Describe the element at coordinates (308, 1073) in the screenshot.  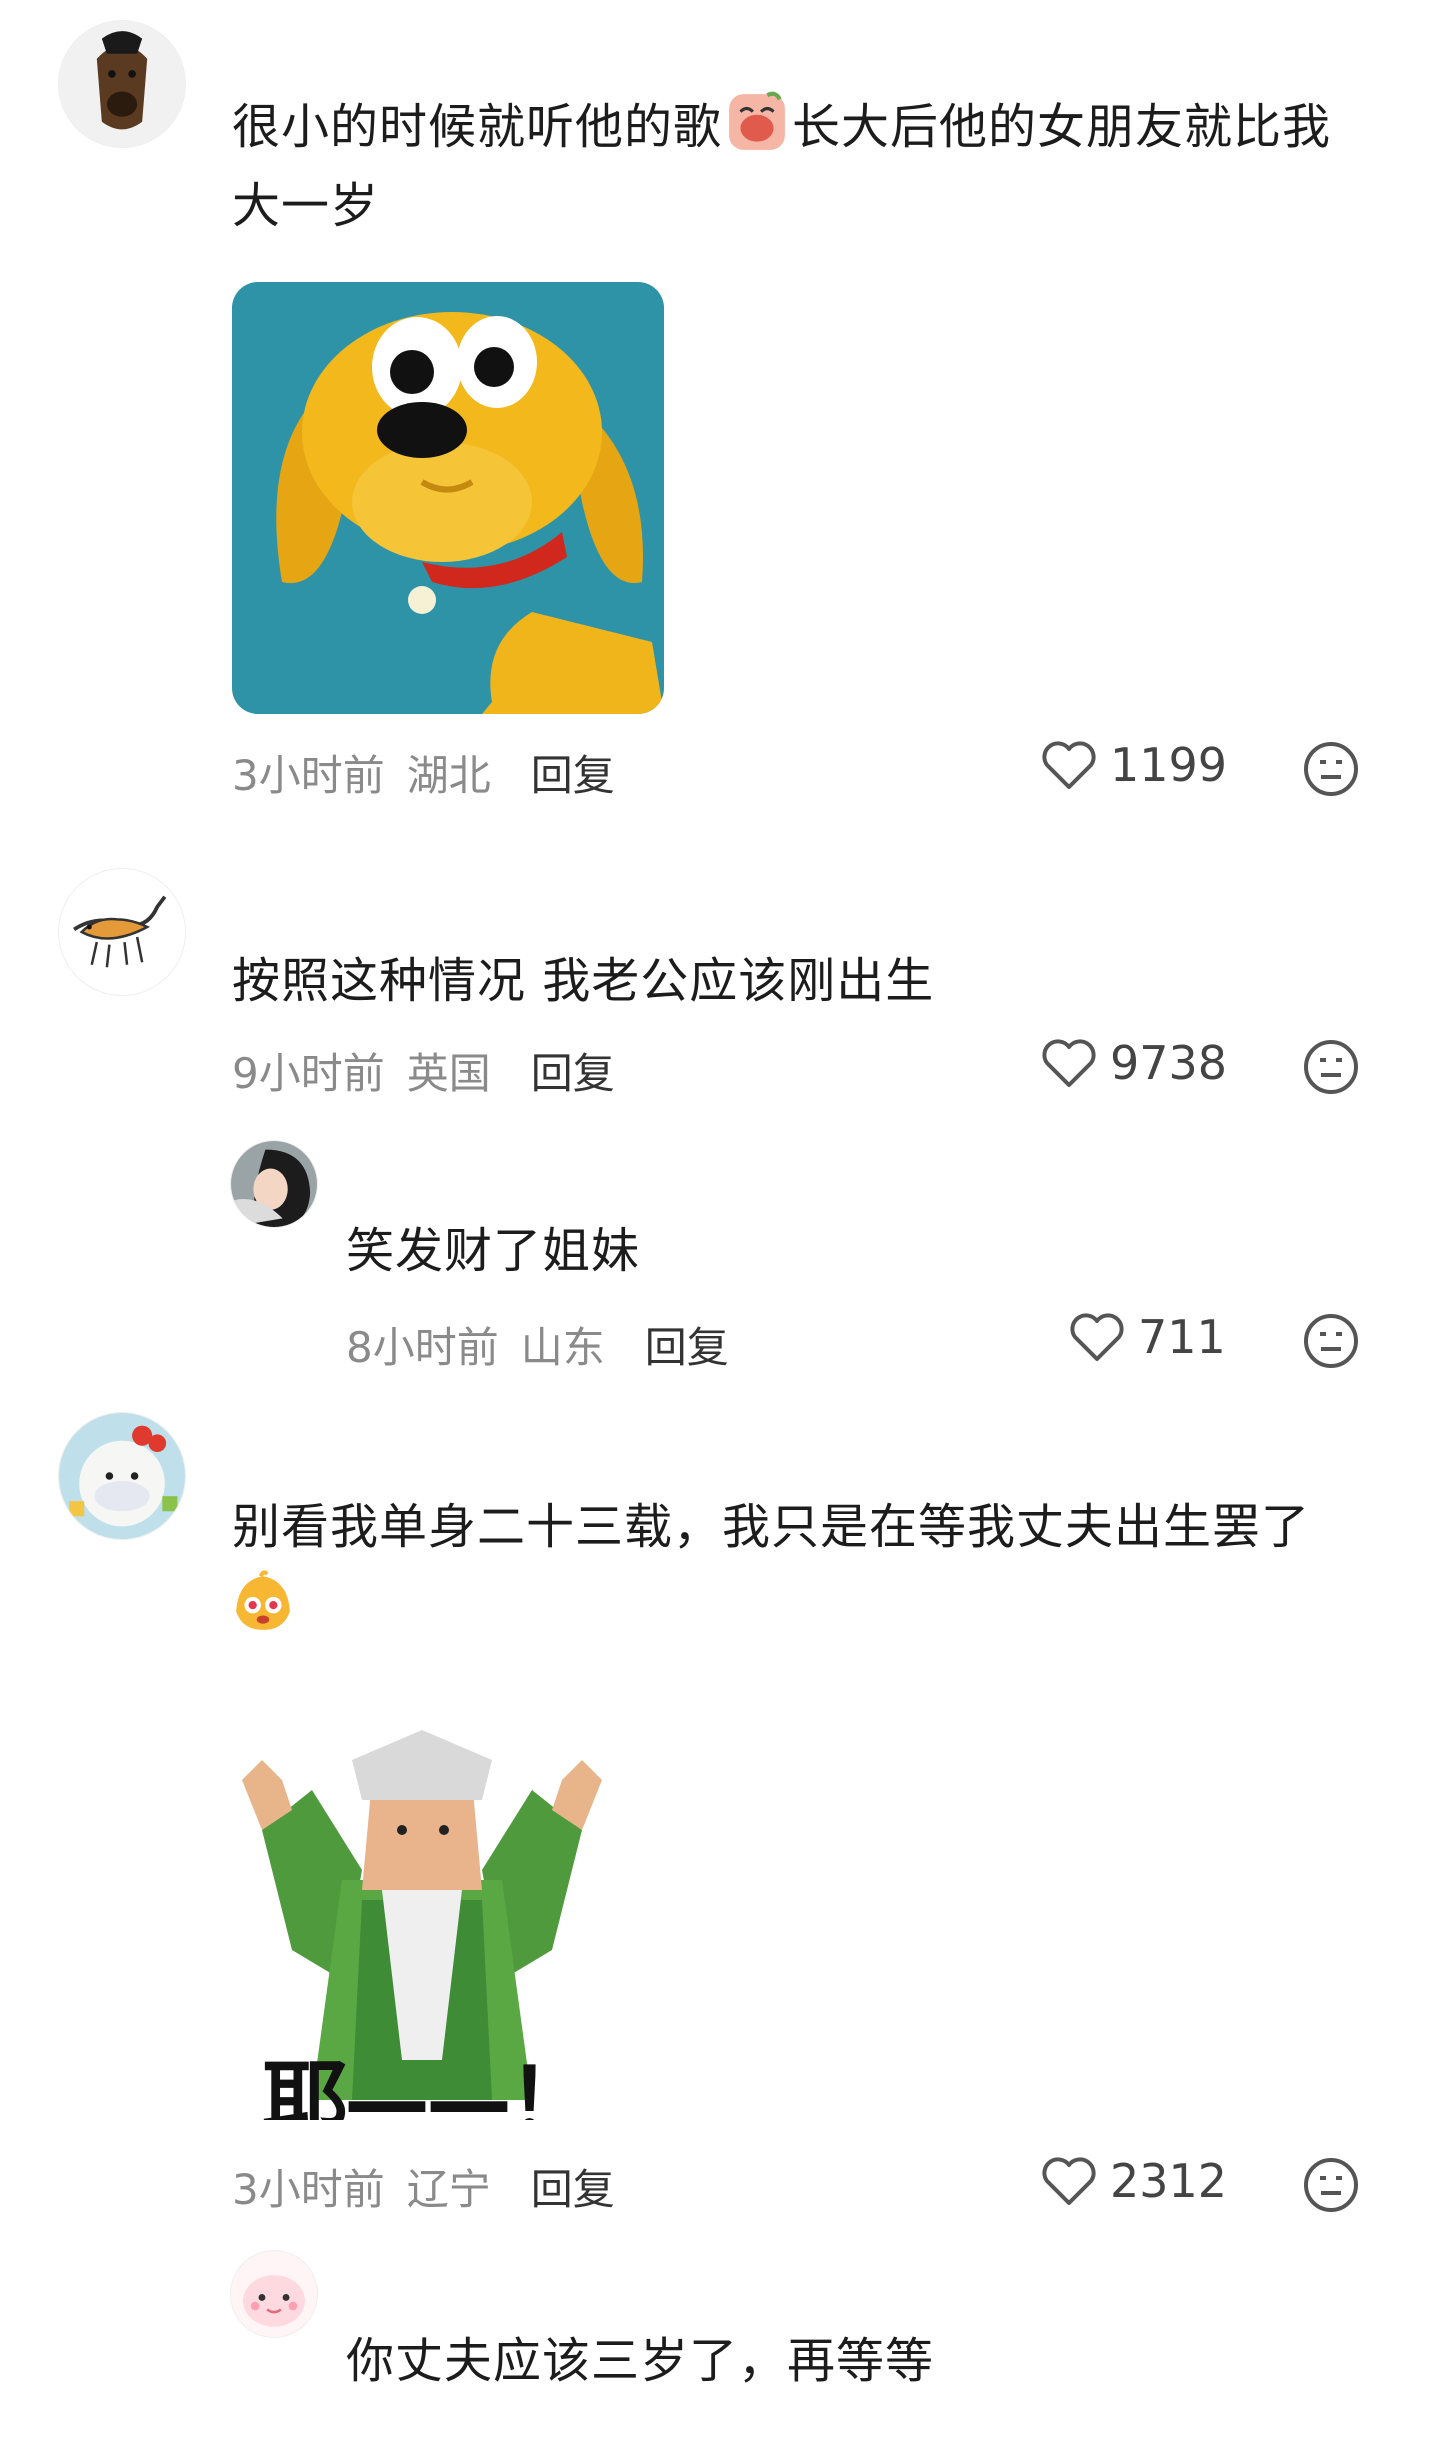
I see `timestamp: 9小时前` at that location.